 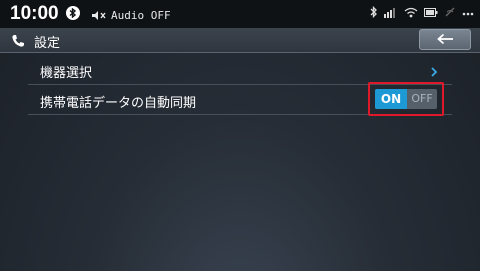 What do you see at coordinates (118, 103) in the screenshot?
I see `settings-item-label: 携帯電話データの自動同期` at bounding box center [118, 103].